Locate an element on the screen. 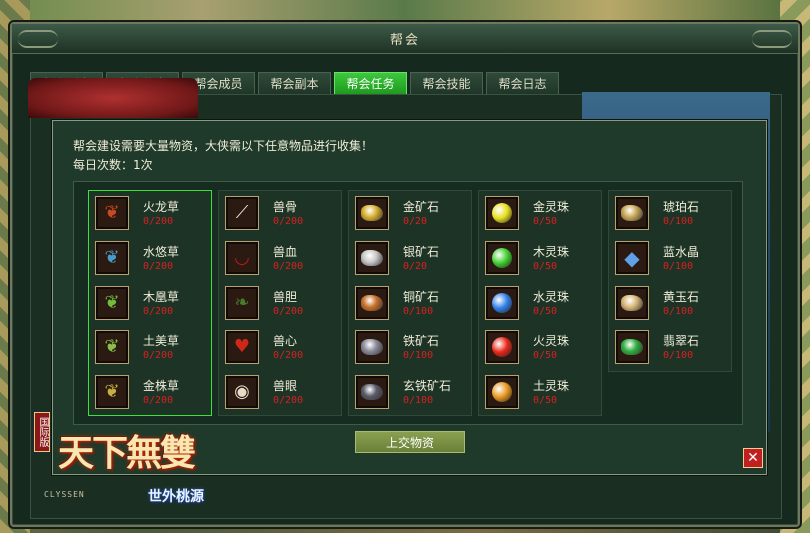  item-slot: ◆ is located at coordinates (632, 257).